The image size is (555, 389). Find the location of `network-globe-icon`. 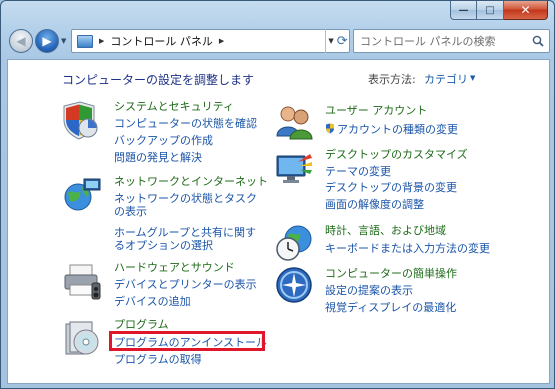

network-globe-icon is located at coordinates (82, 194).